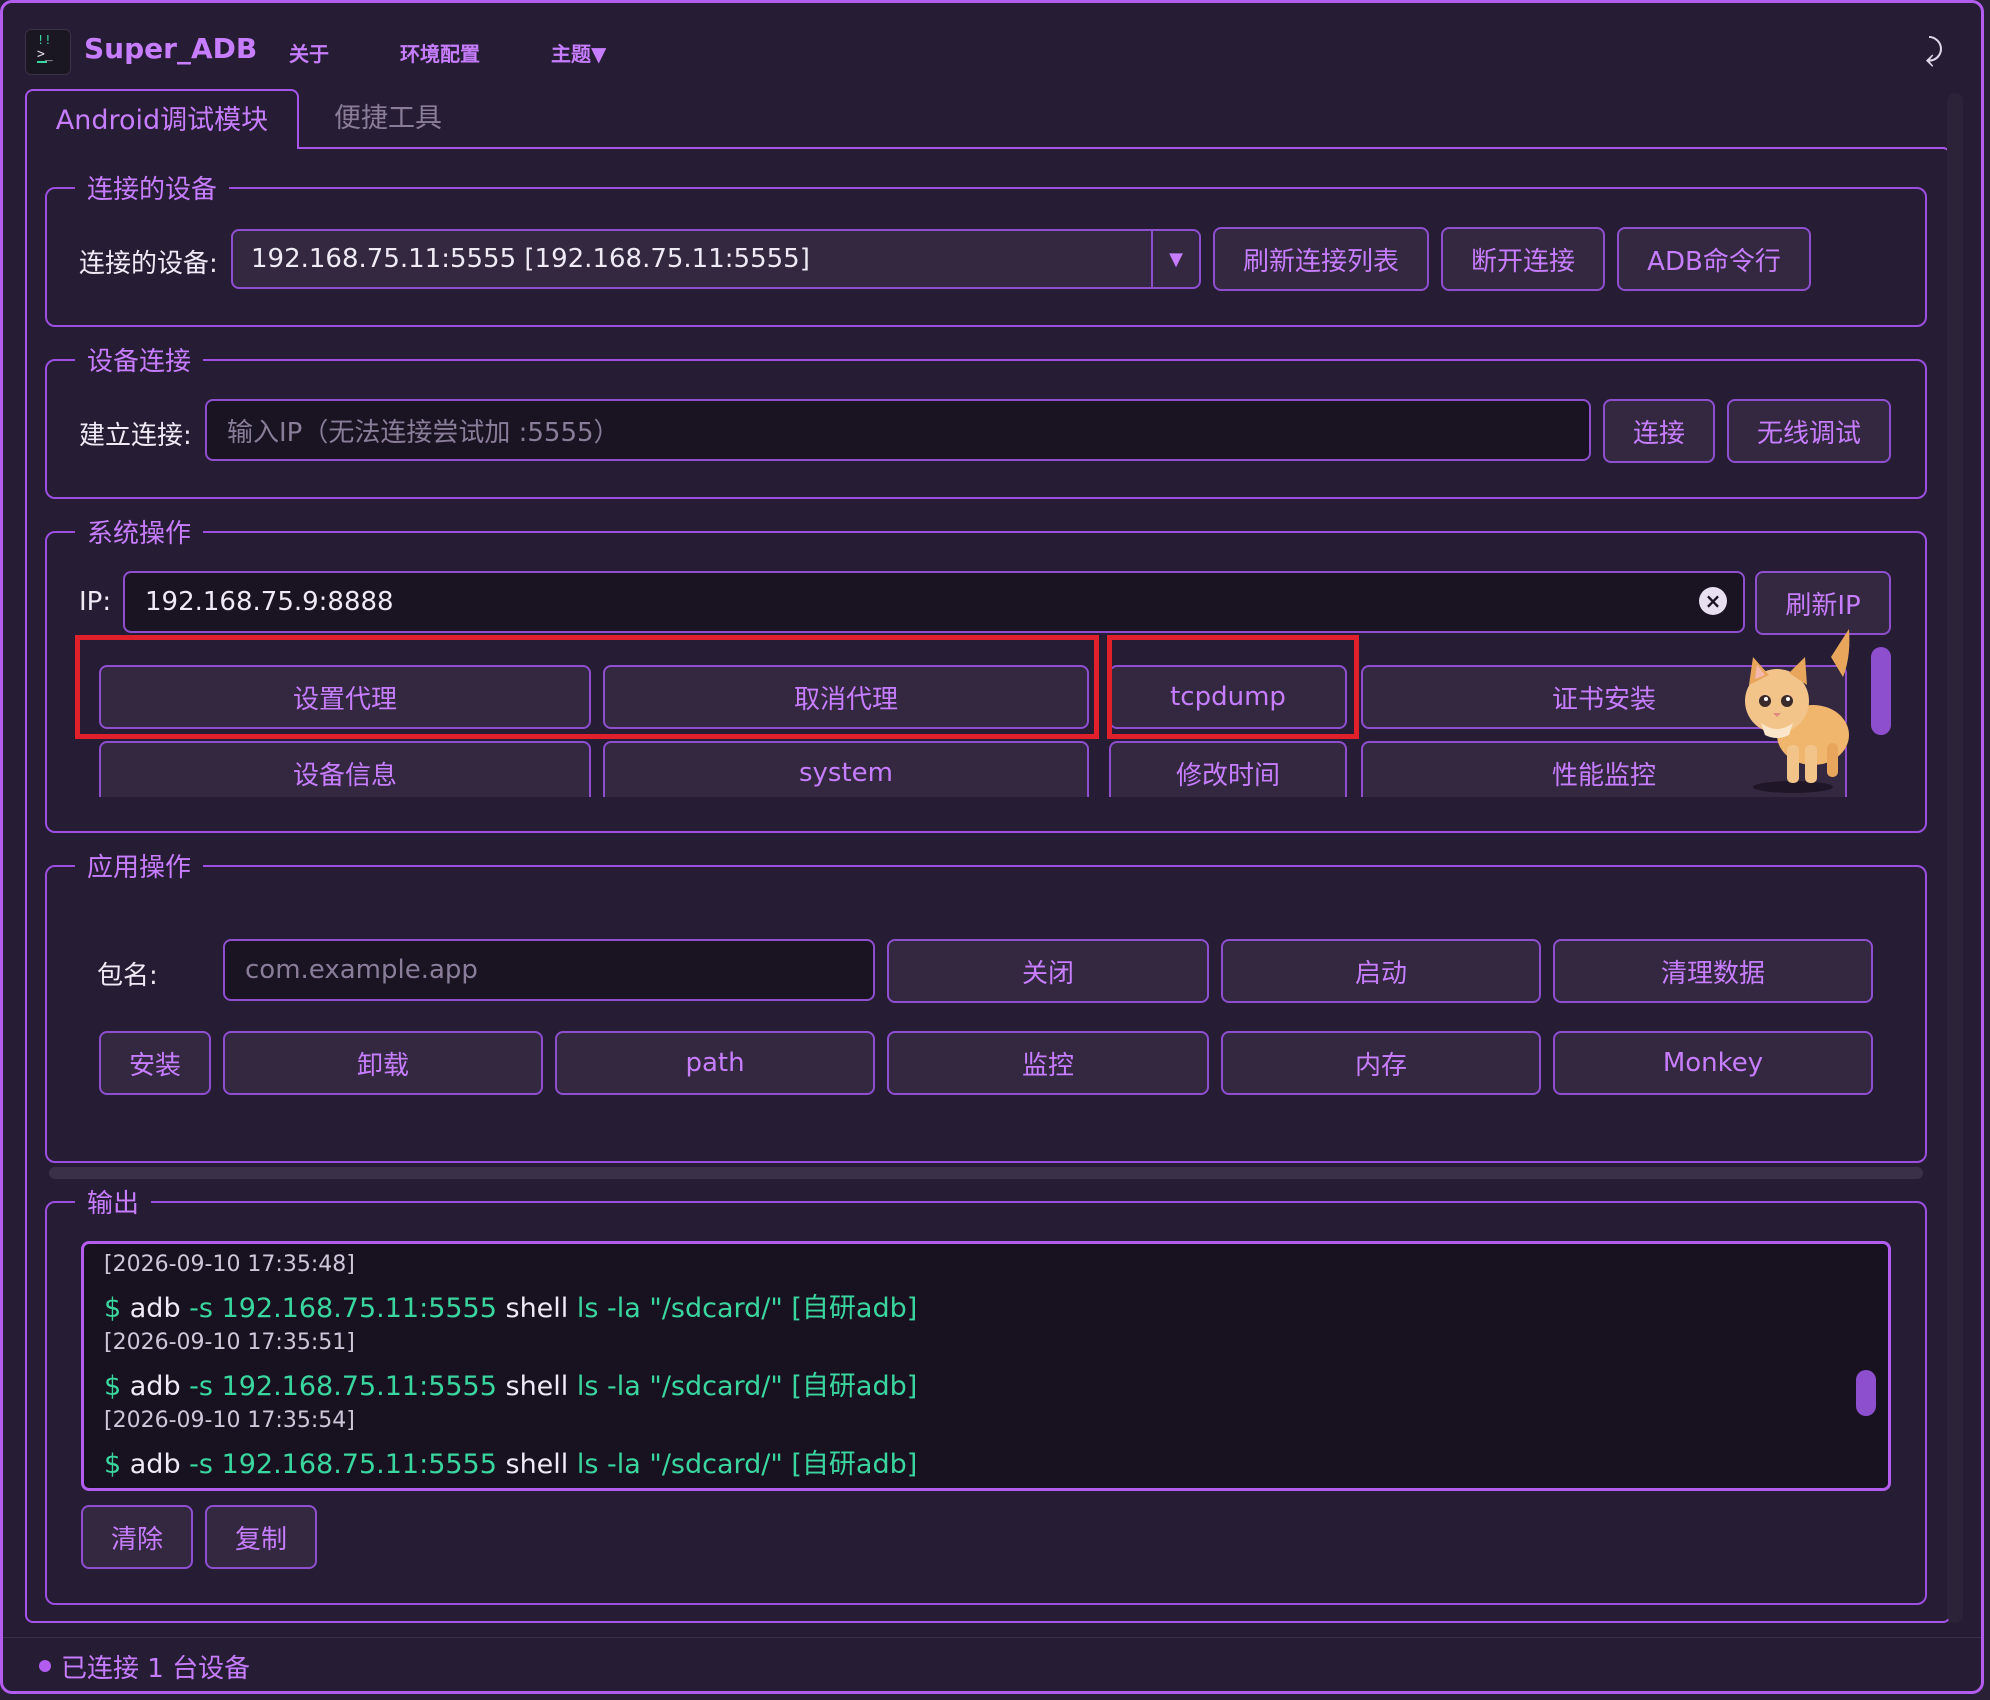  Describe the element at coordinates (309, 52) in the screenshot. I see `menu-about: 关于` at that location.